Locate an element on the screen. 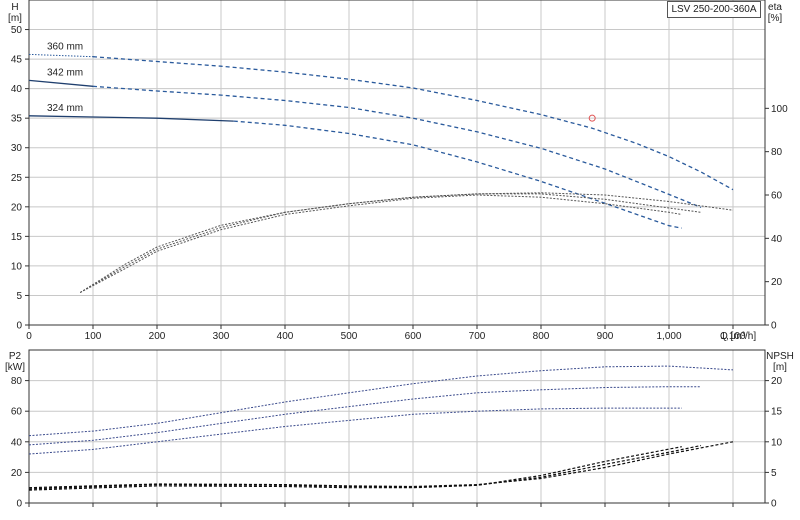 The width and height of the screenshot is (800, 520). x-tick-label: 800 is located at coordinates (541, 336).